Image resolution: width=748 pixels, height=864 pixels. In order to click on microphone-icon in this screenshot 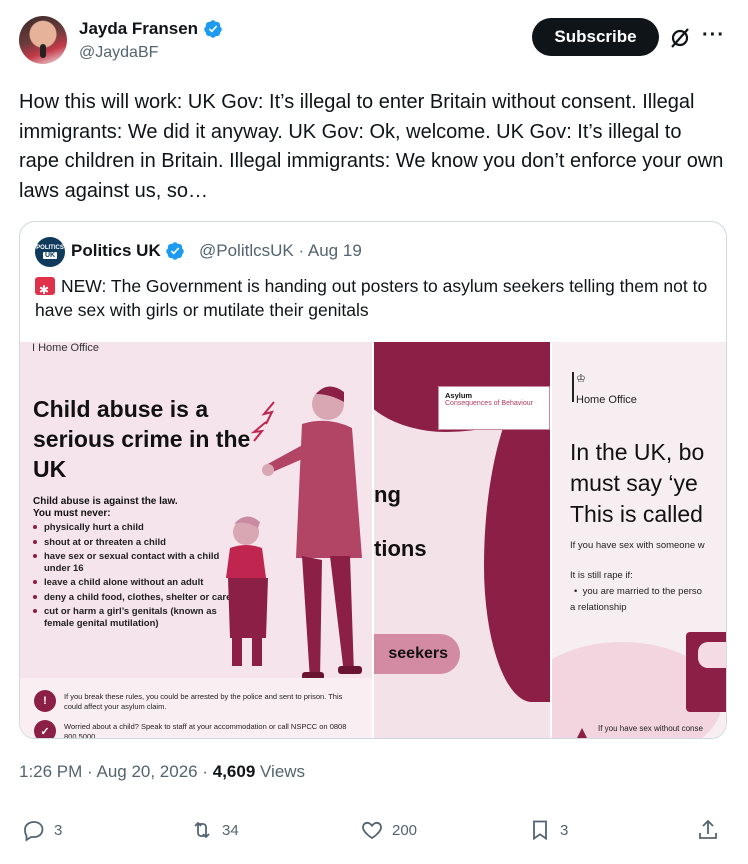, I will do `click(43, 51)`.